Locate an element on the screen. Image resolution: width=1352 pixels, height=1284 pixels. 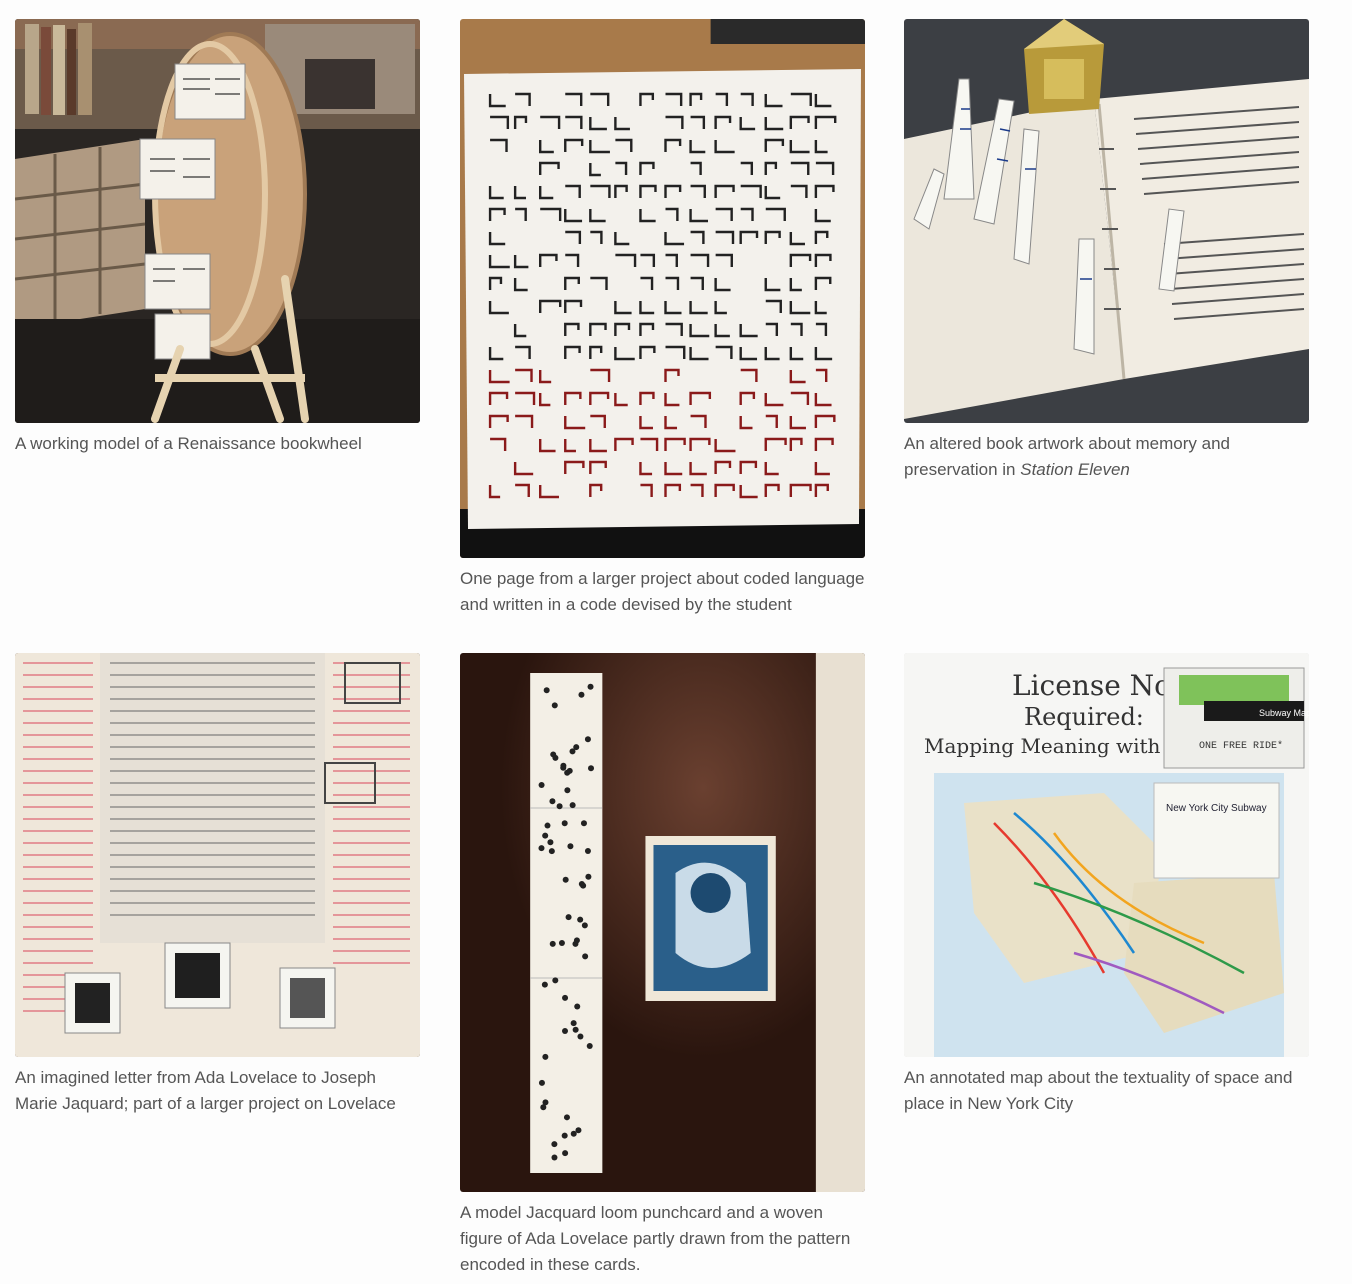
lovelace-letter-image is located at coordinates (217, 855).